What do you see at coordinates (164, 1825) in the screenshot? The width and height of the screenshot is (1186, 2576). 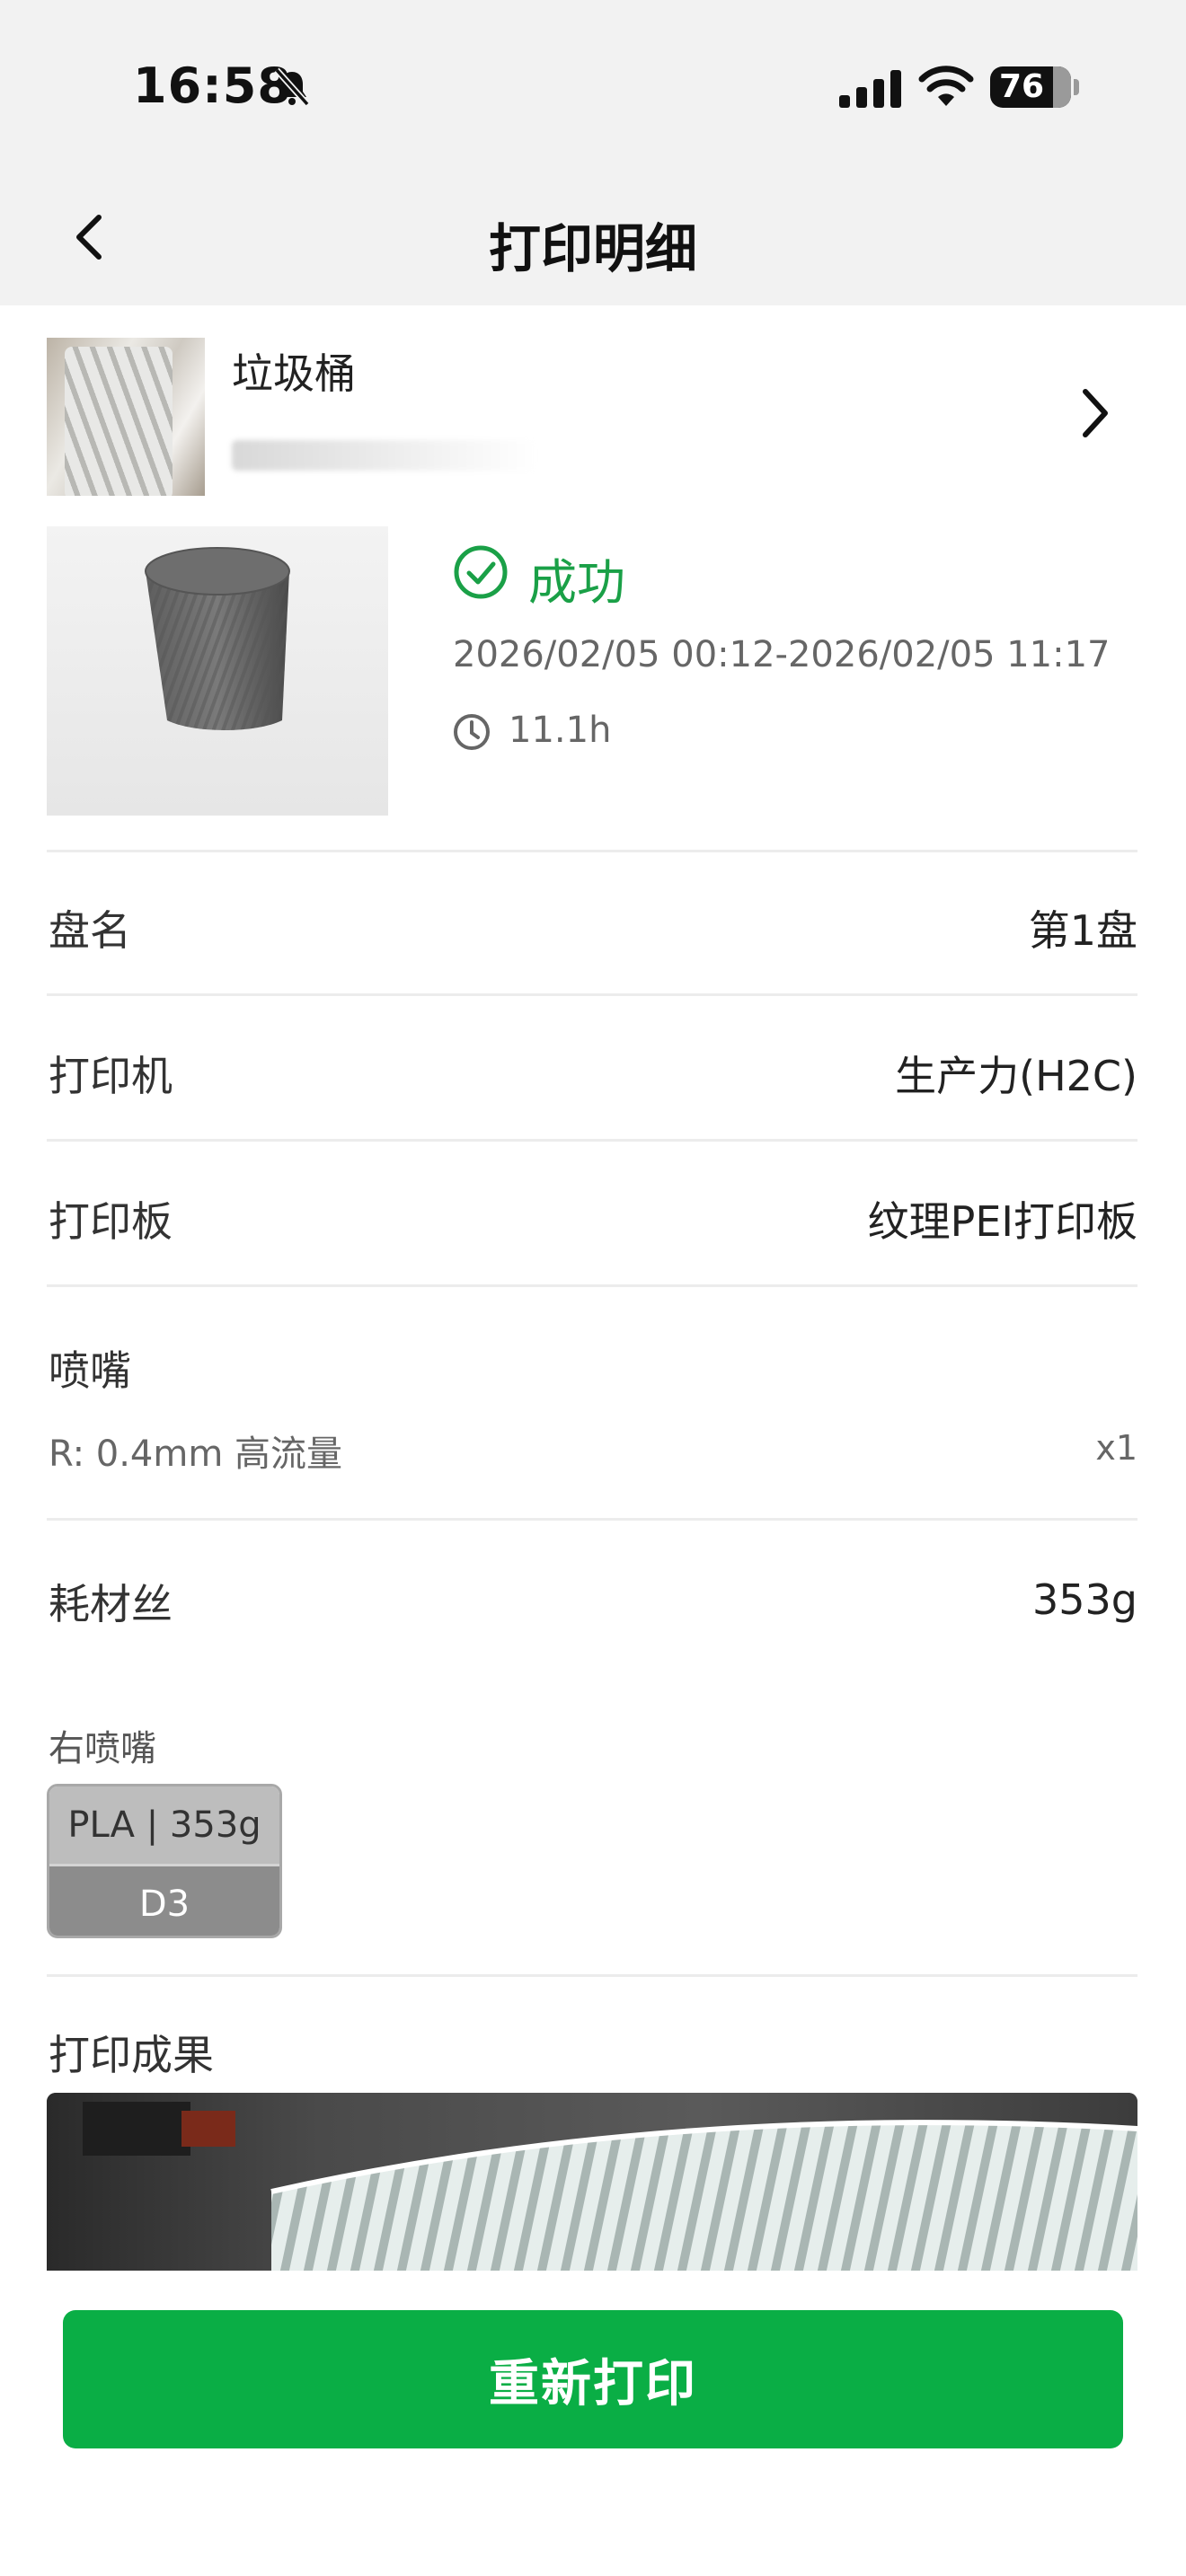 I see `filament-type-weight: PLA | 353g` at bounding box center [164, 1825].